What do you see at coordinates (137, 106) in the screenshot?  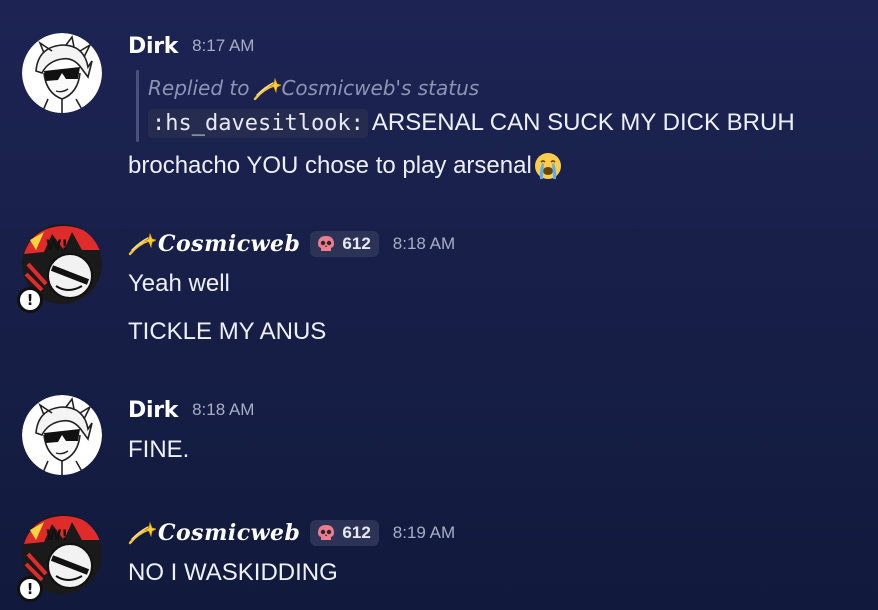 I see `reply-bar` at bounding box center [137, 106].